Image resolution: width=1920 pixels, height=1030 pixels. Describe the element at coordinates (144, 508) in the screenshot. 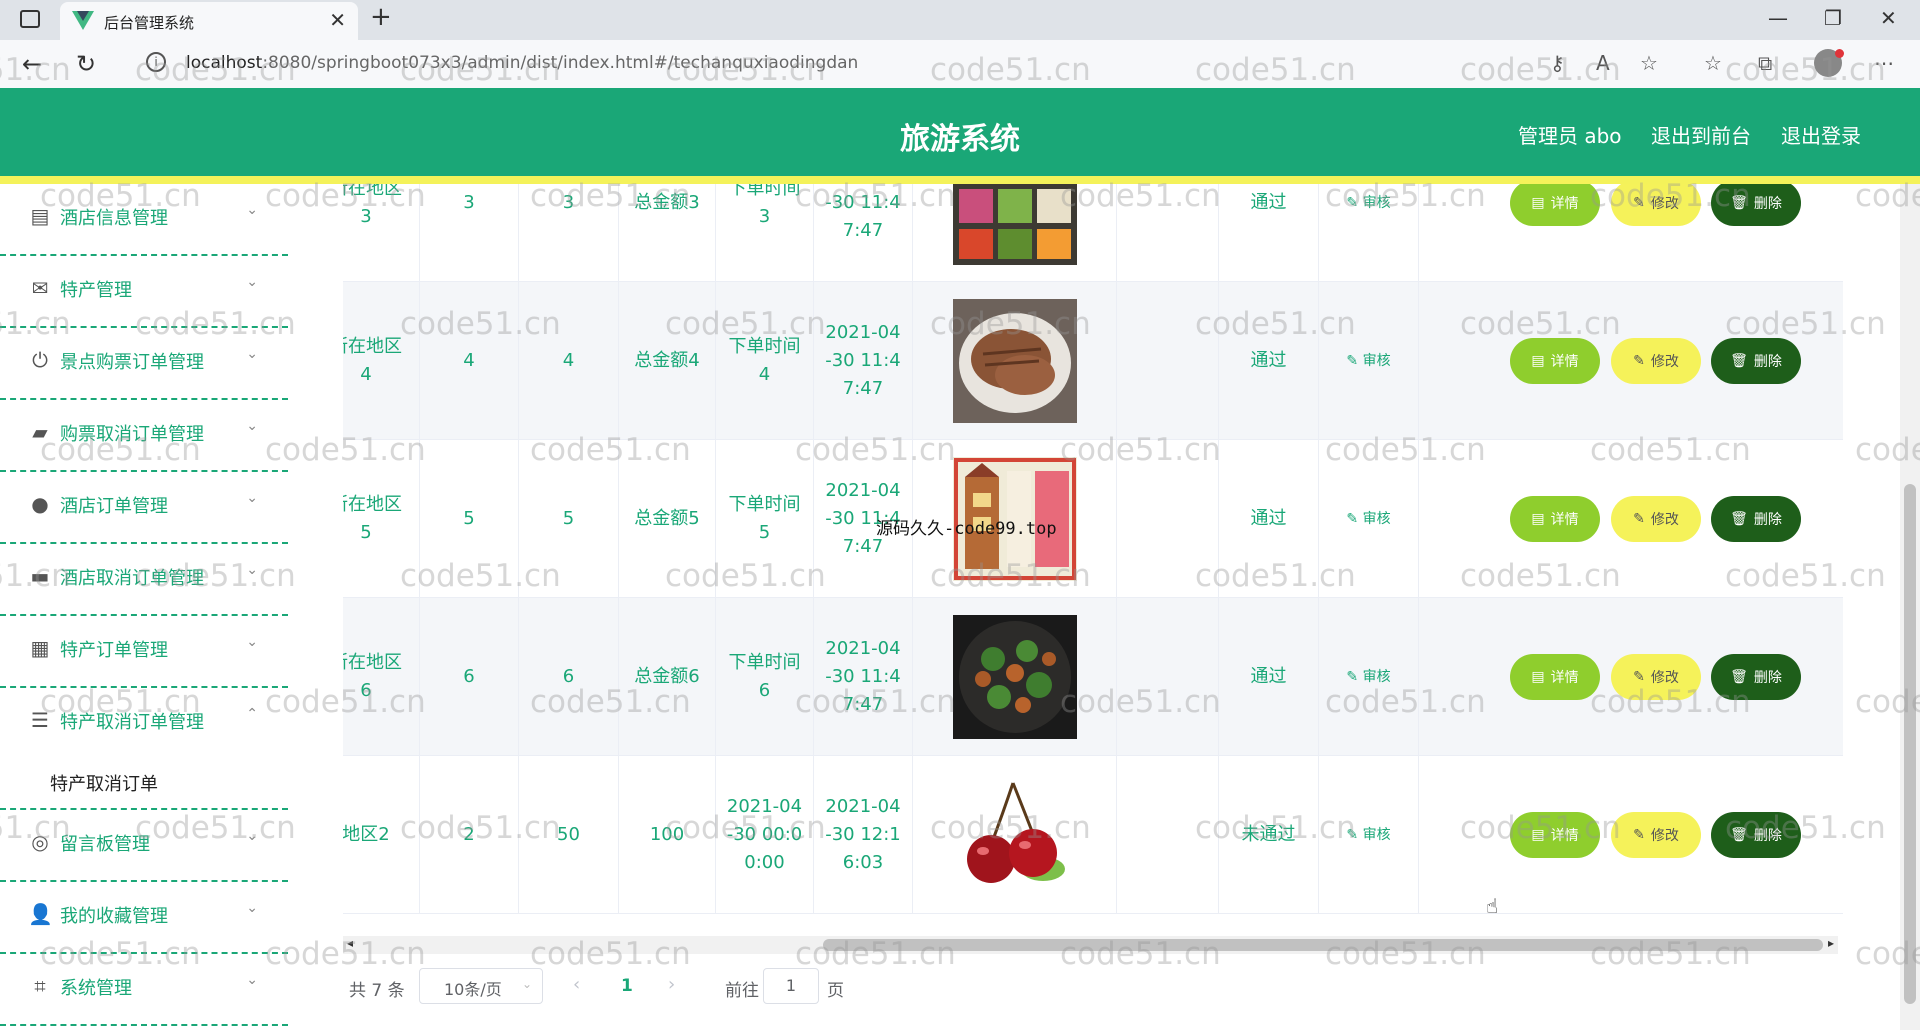

I see `sidebar-item-hotel-orders: ● 酒店订单管理 ⌄` at that location.